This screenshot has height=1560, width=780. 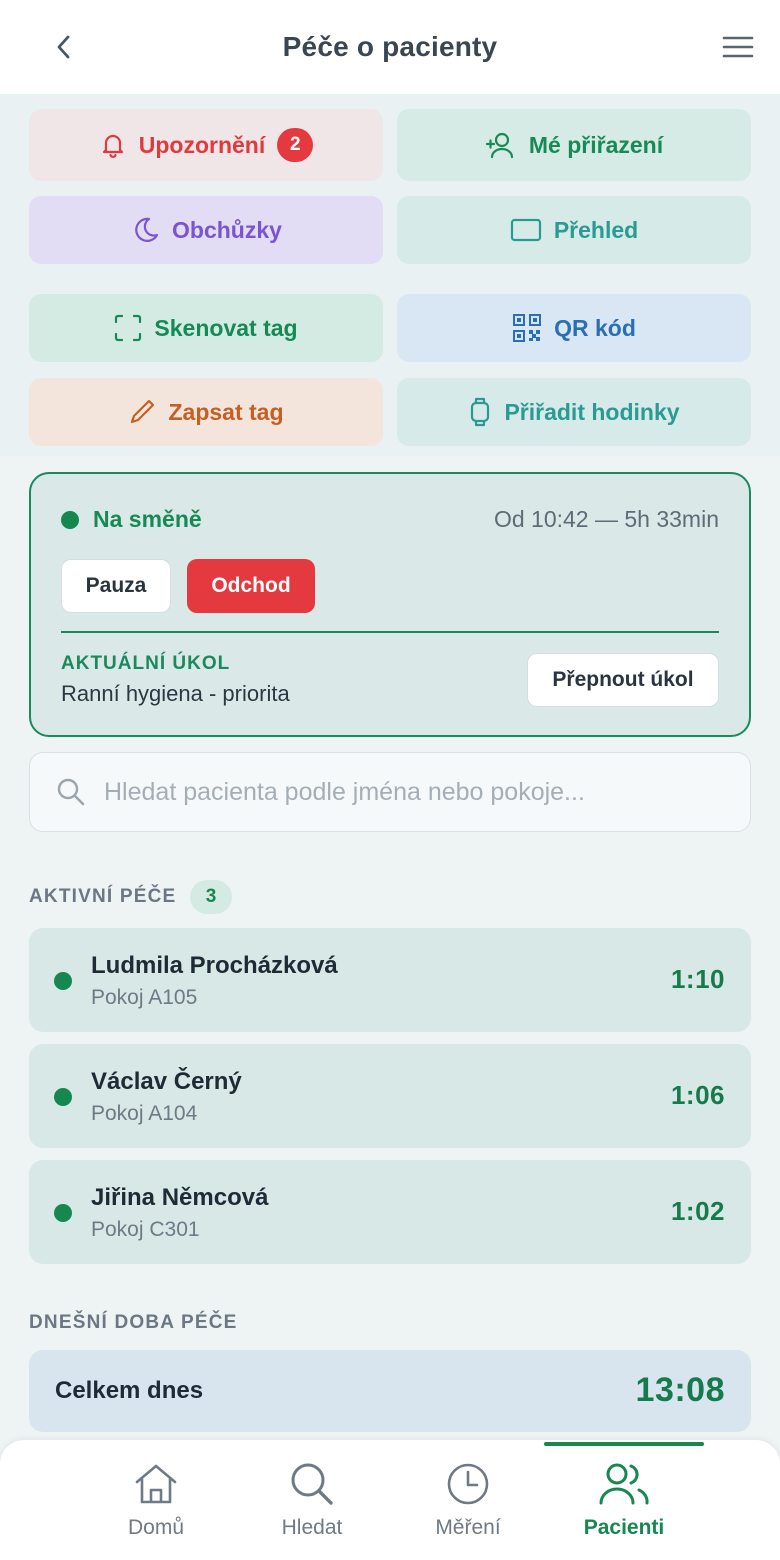 I want to click on patient-row: Ludmila Procházková Pokoj A105 1:10, so click(x=390, y=980).